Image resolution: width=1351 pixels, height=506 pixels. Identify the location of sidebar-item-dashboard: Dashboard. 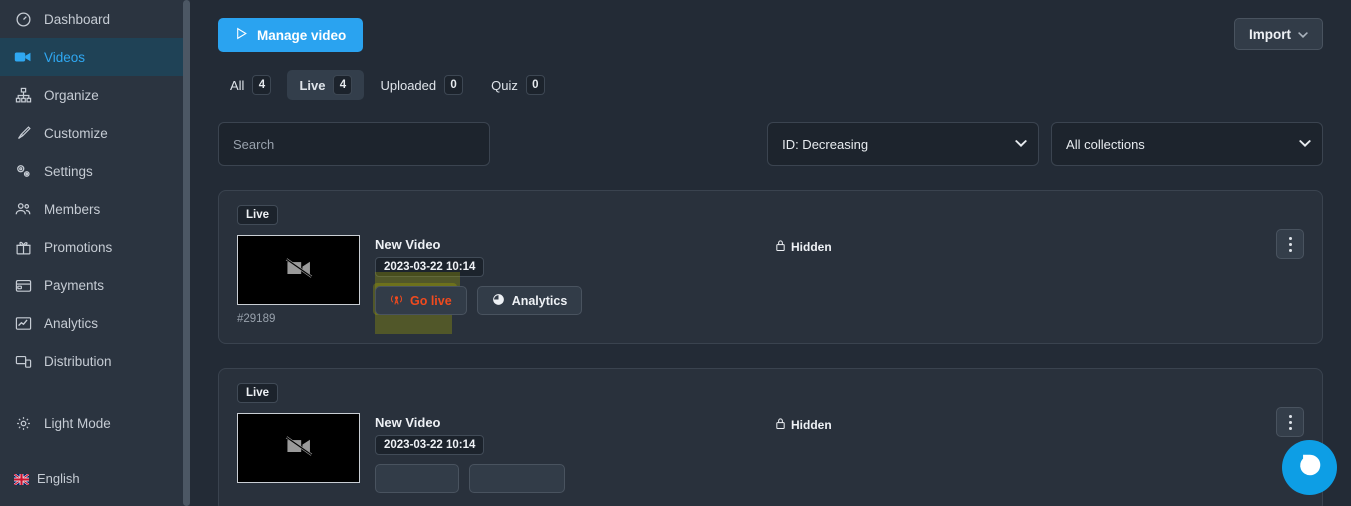
(95, 19).